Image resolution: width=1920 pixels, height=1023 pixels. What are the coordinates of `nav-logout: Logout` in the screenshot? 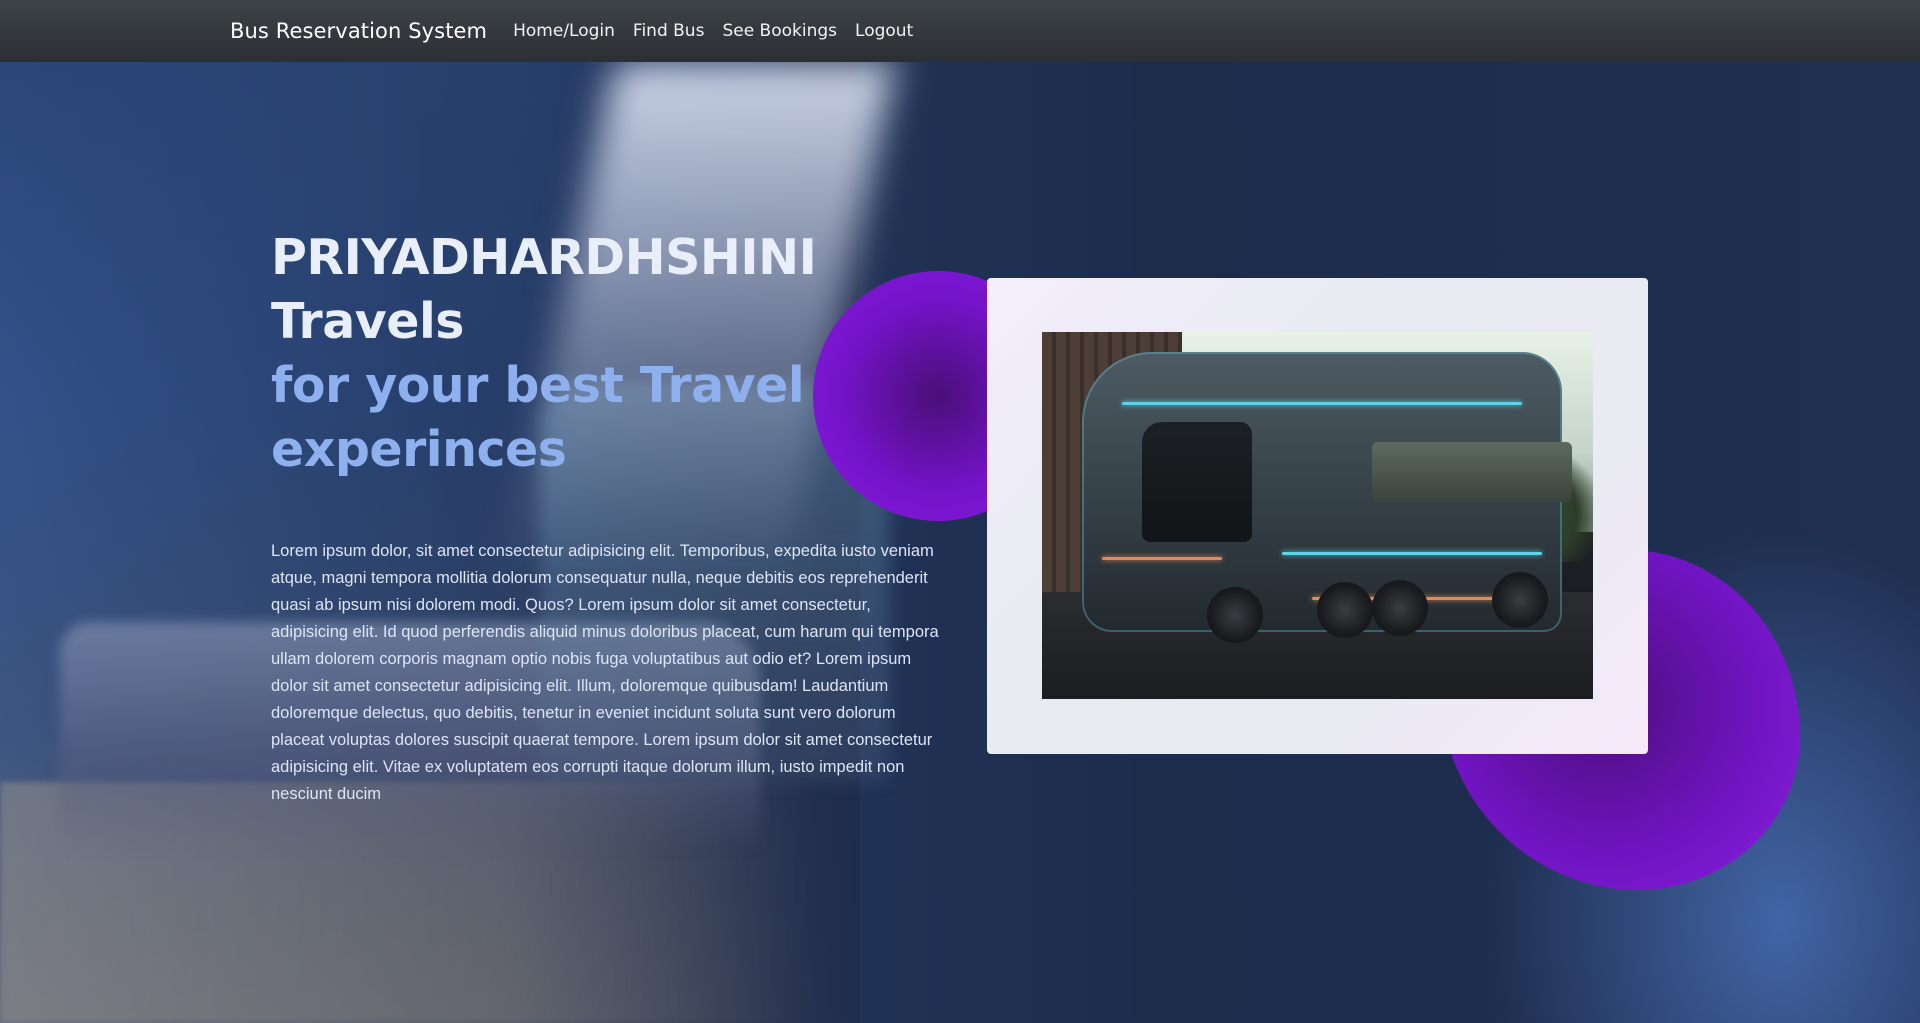 It's located at (884, 31).